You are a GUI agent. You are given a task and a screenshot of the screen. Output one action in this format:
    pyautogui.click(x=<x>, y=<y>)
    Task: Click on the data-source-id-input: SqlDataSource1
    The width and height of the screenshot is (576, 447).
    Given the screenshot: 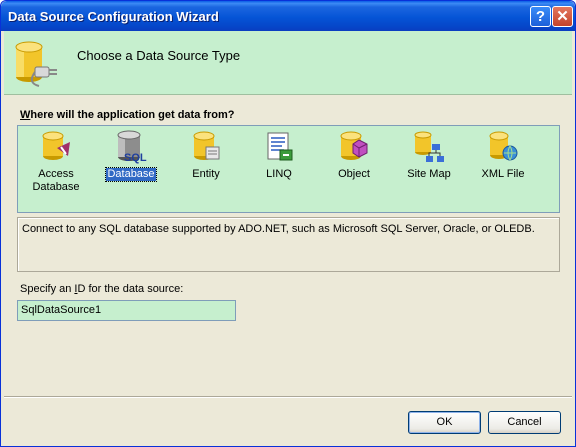 What is the action you would take?
    pyautogui.click(x=126, y=310)
    